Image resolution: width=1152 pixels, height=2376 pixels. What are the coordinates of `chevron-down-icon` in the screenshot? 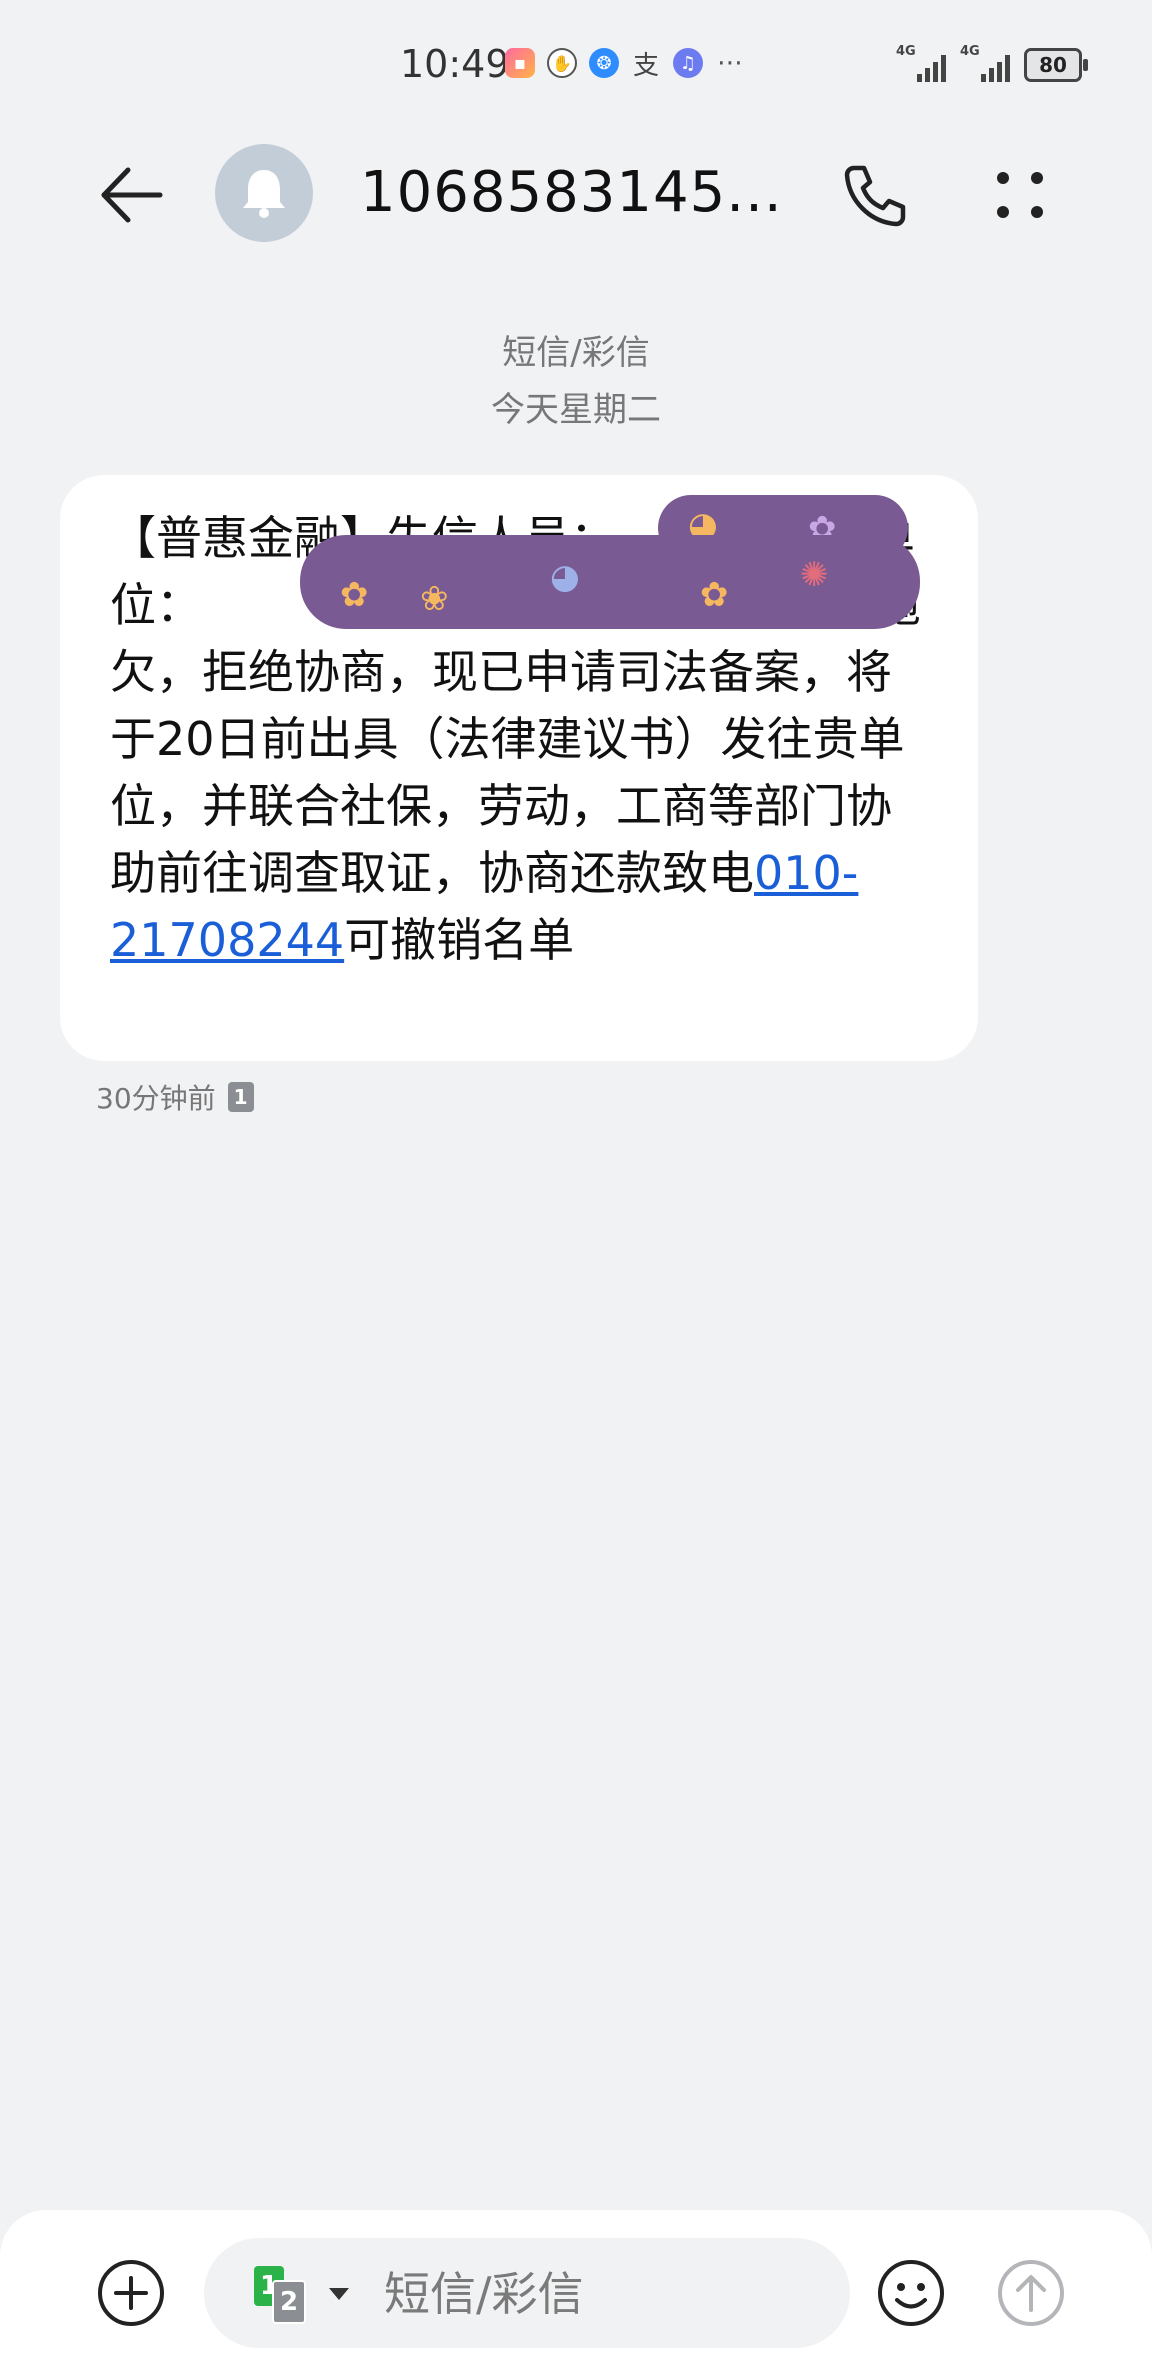 It's located at (339, 2294).